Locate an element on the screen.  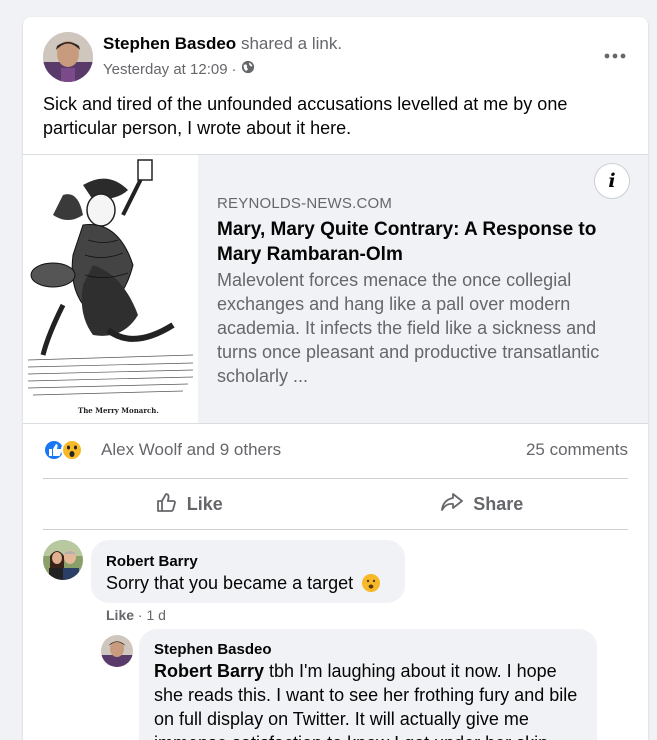
author-avatar is located at coordinates (68, 57).